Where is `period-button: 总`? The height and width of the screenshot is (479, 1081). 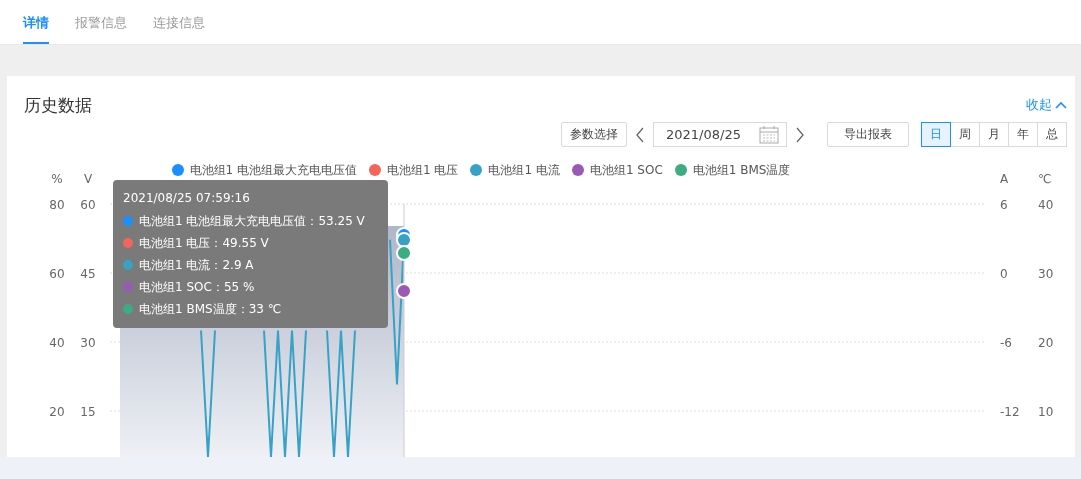 period-button: 总 is located at coordinates (1052, 134).